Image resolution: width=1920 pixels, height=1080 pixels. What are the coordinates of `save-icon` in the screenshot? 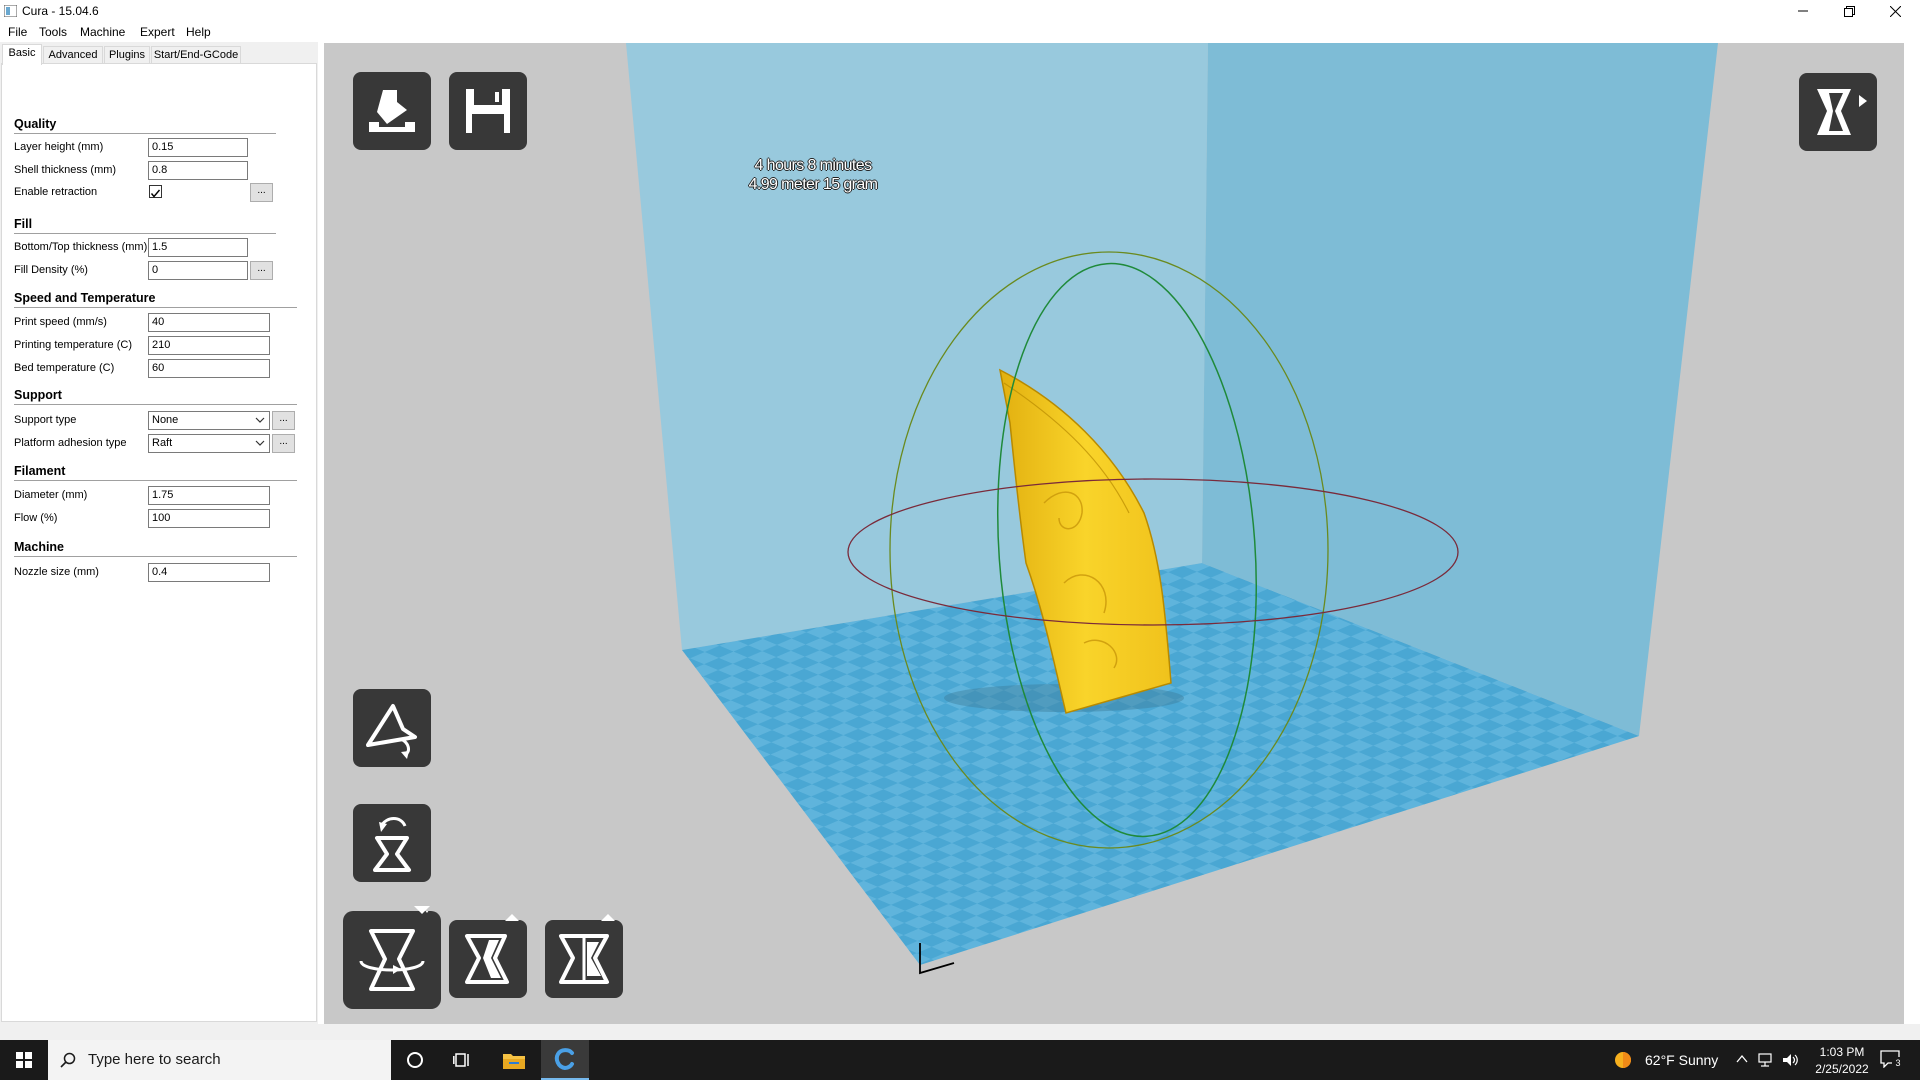 It's located at (488, 111).